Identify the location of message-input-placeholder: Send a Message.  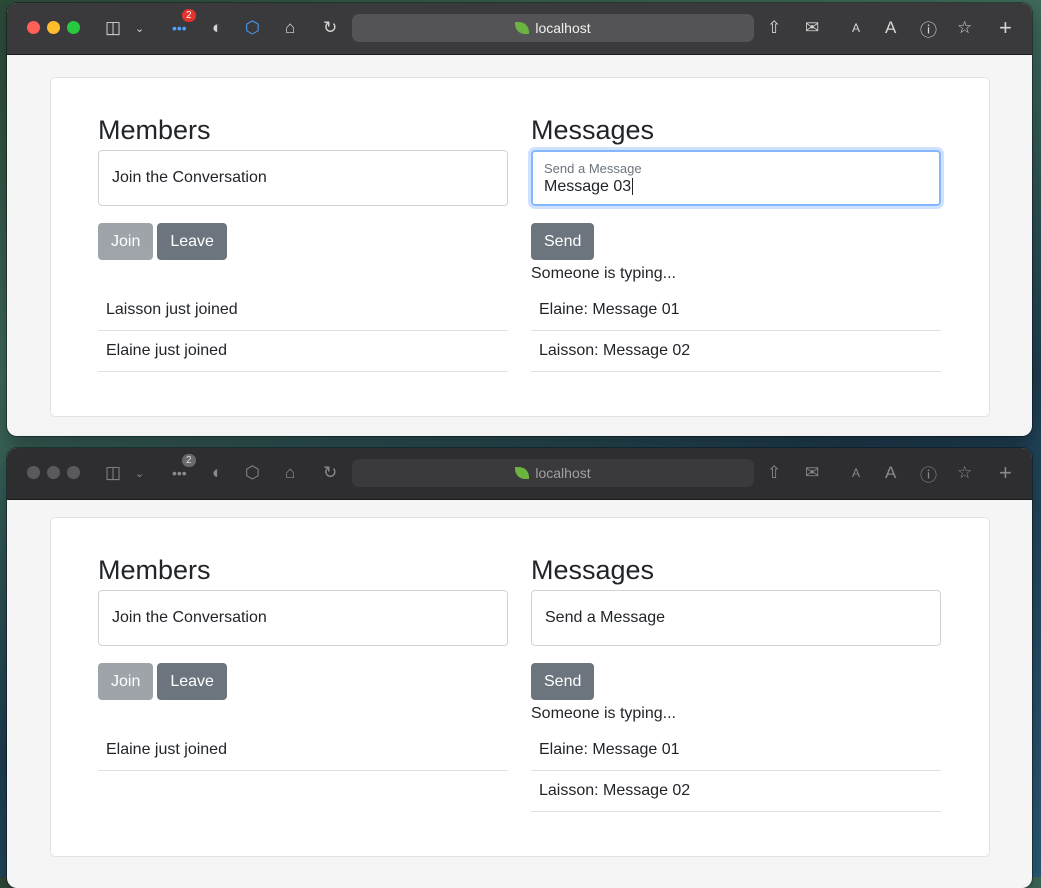
(605, 617).